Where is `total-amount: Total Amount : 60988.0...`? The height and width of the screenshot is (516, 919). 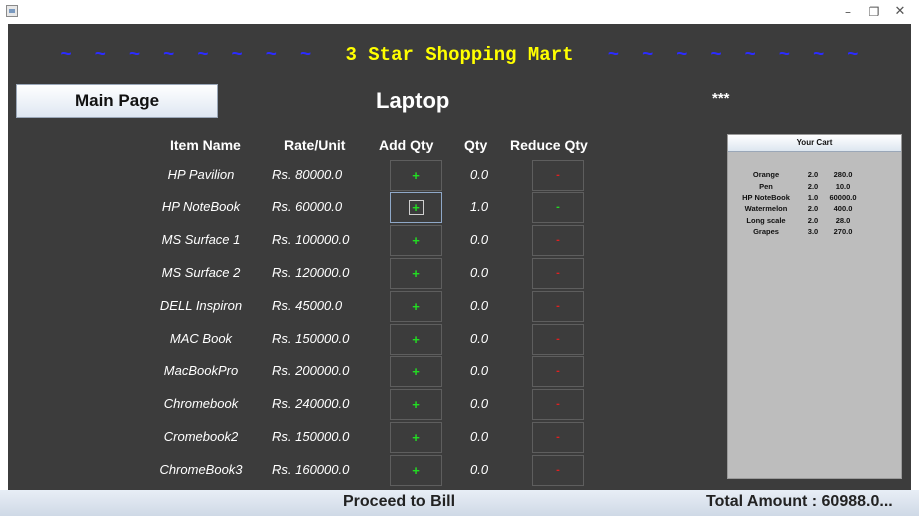 total-amount: Total Amount : 60988.0... is located at coordinates (799, 501).